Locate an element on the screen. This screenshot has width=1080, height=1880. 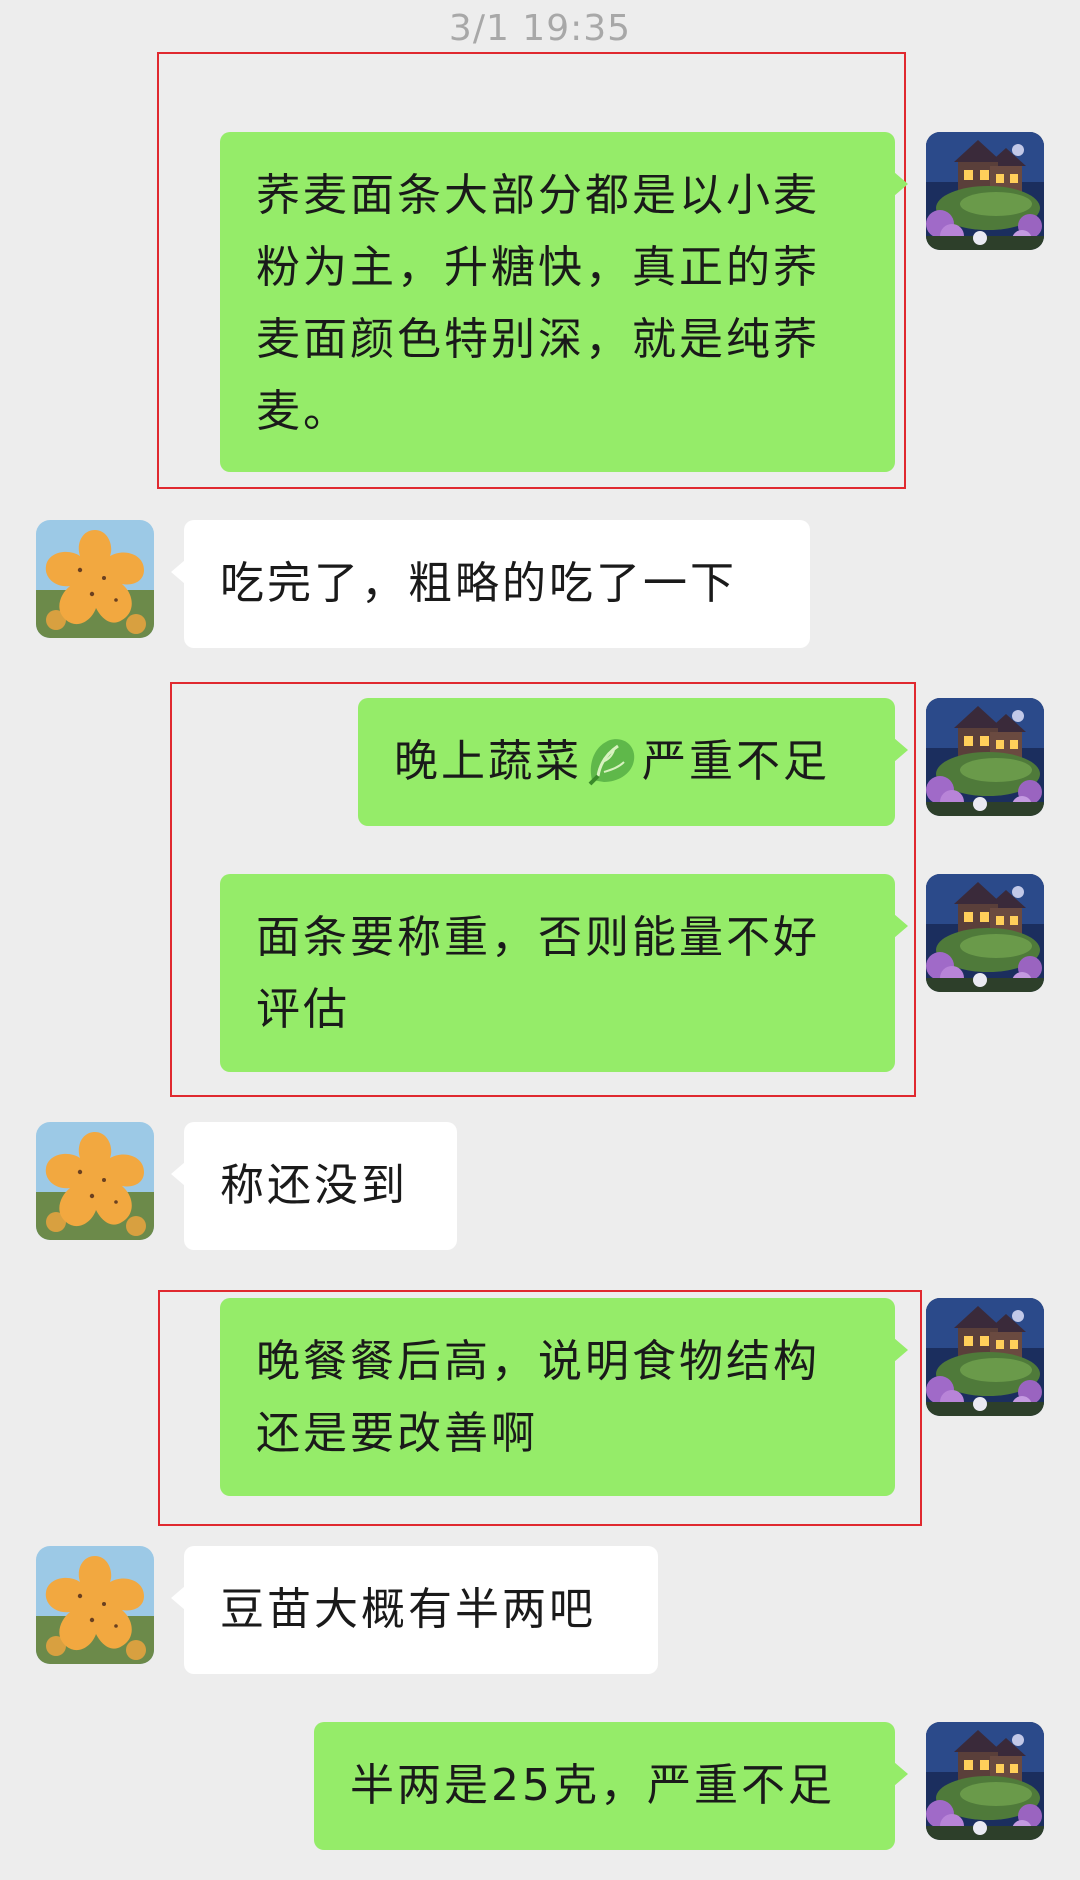
outgoing-message-bubble: 荞麦面条大部分都是以小麦粉为主，升糖快，真正的荞麦面颜色特别深，就是纯荞麦。 is located at coordinates (564, 302).